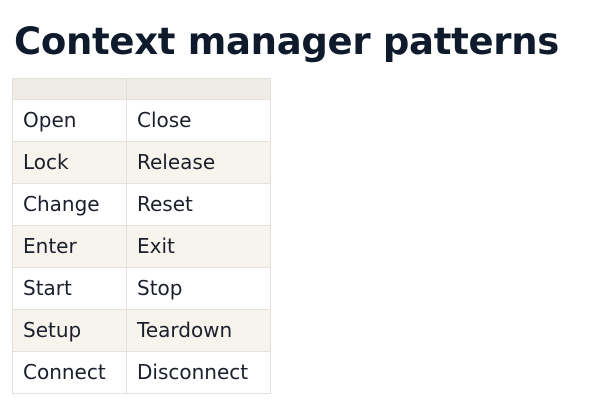 Image resolution: width=604 pixels, height=404 pixels. I want to click on table-row: Change Reset, so click(141, 204).